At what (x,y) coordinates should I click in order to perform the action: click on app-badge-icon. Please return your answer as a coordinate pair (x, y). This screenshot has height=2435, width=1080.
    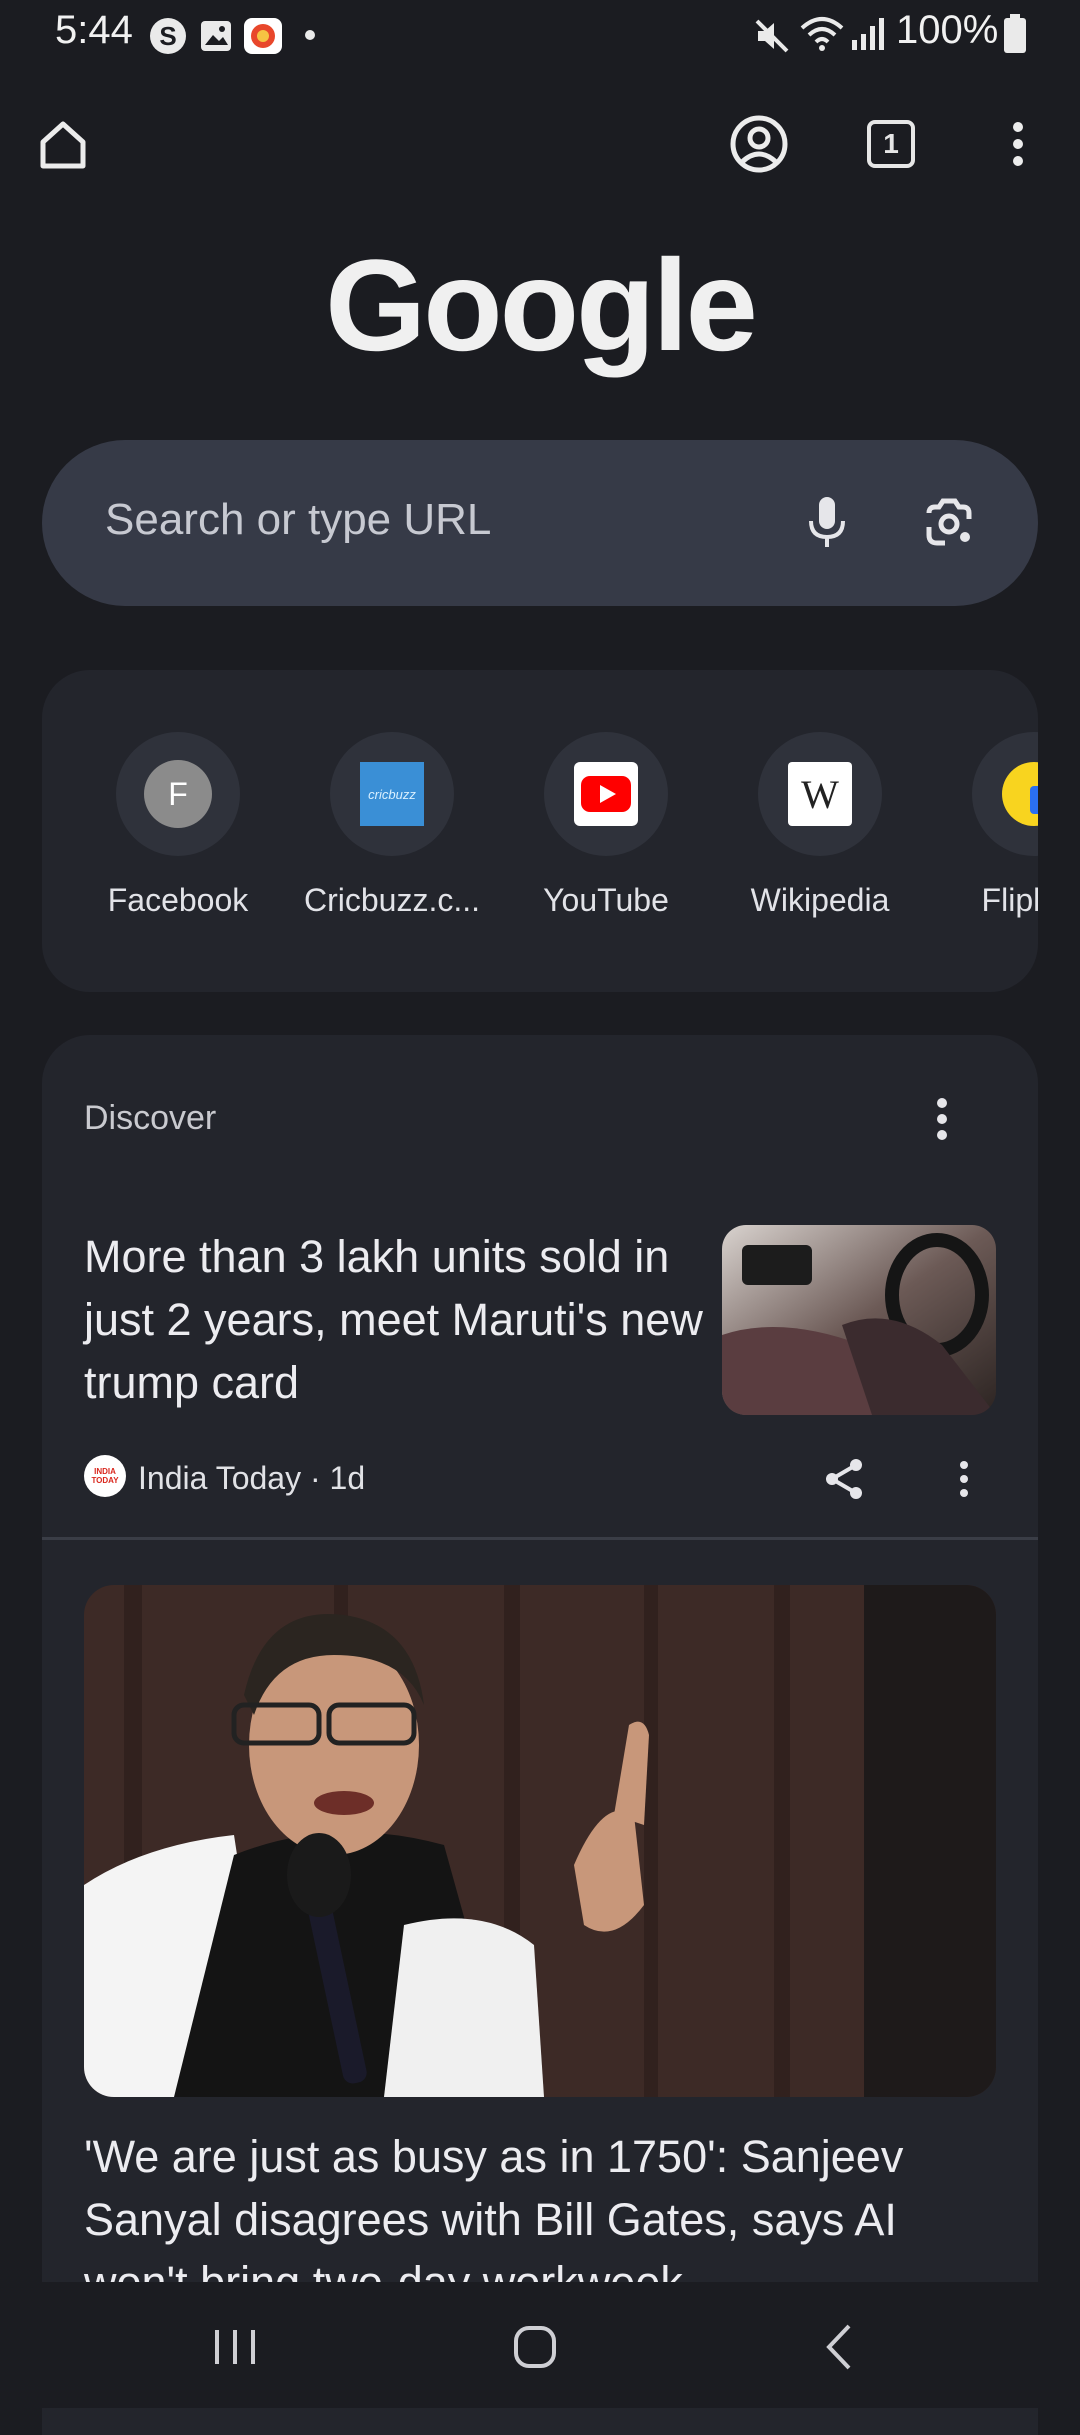
    Looking at the image, I should click on (263, 36).